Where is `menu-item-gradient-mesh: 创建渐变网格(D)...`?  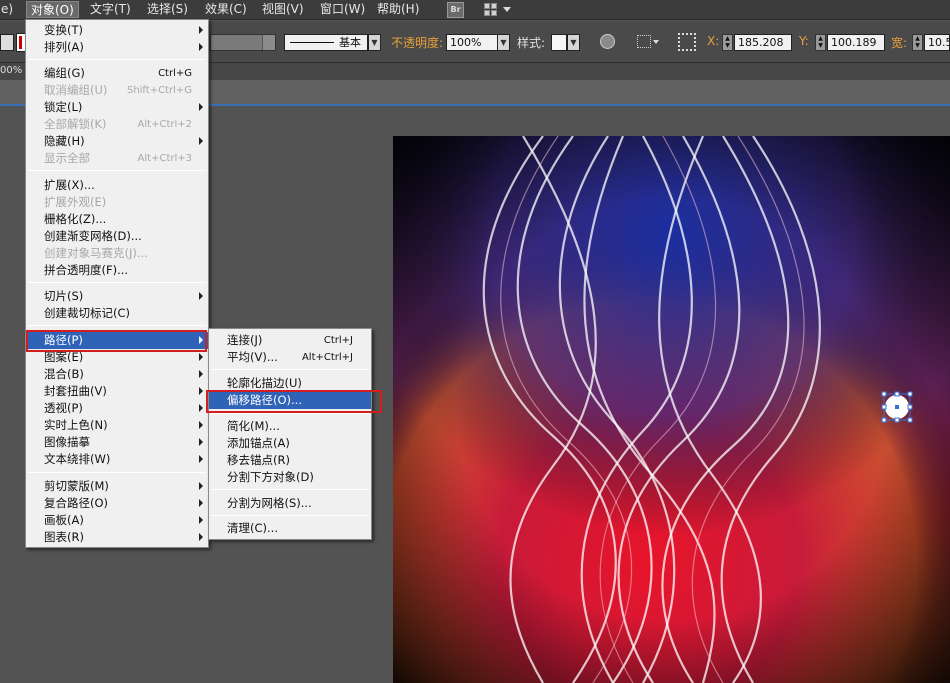 menu-item-gradient-mesh: 创建渐变网格(D)... is located at coordinates (117, 236).